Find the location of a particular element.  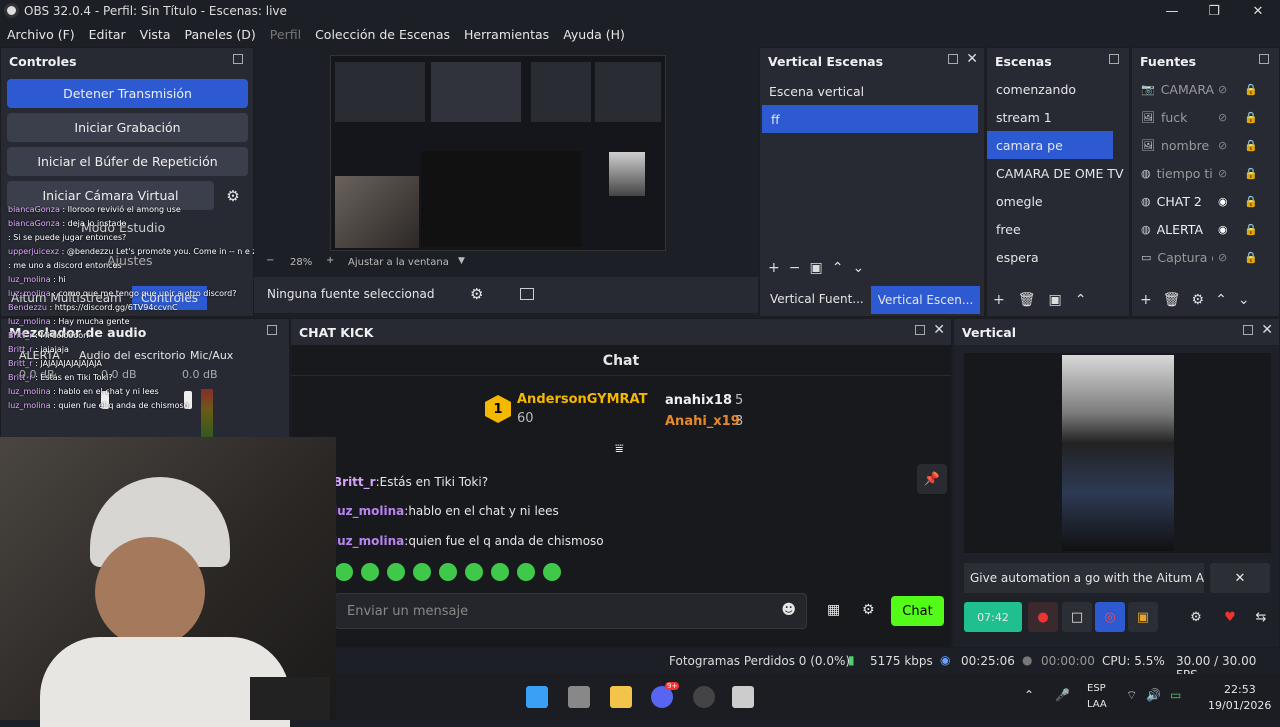

source-item: ◍ ALERTA ◉ 🔒 is located at coordinates (1205, 229).